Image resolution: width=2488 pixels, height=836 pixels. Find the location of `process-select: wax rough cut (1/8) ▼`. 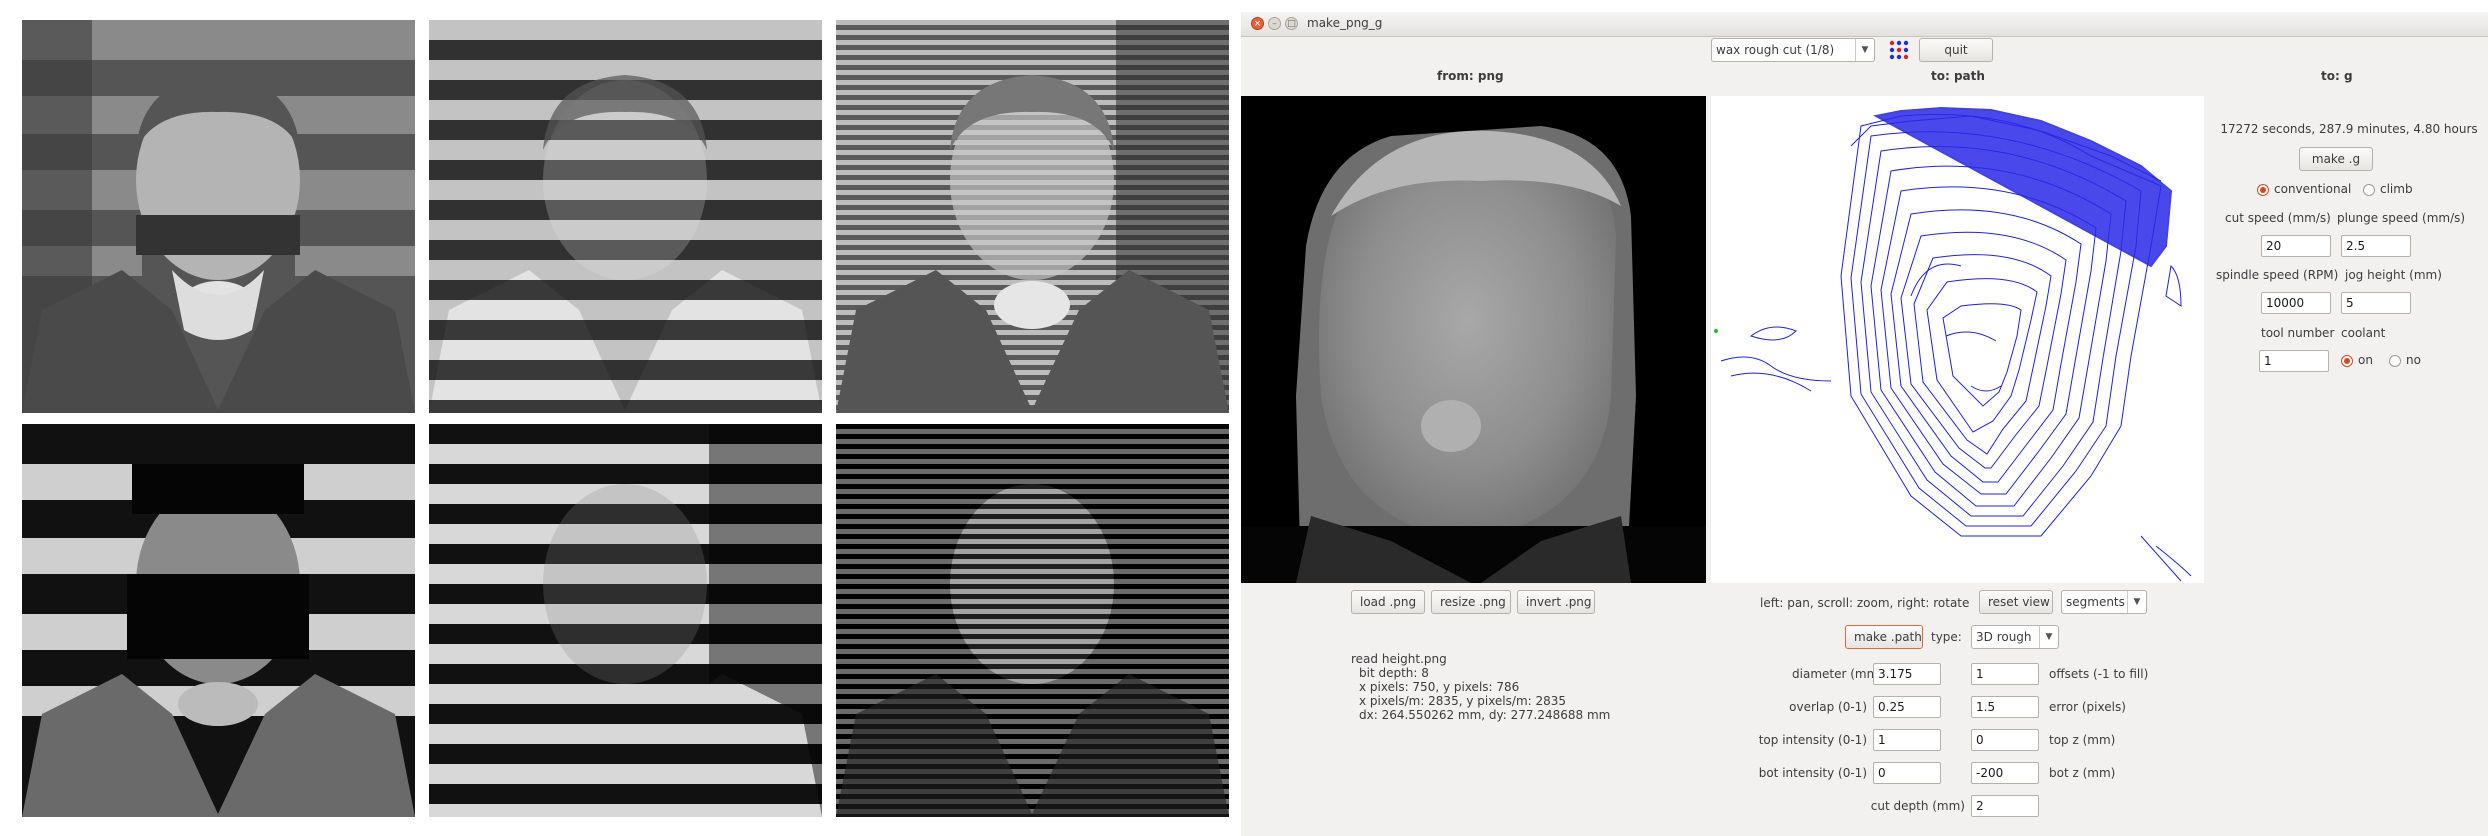

process-select: wax rough cut (1/8) ▼ is located at coordinates (1793, 50).